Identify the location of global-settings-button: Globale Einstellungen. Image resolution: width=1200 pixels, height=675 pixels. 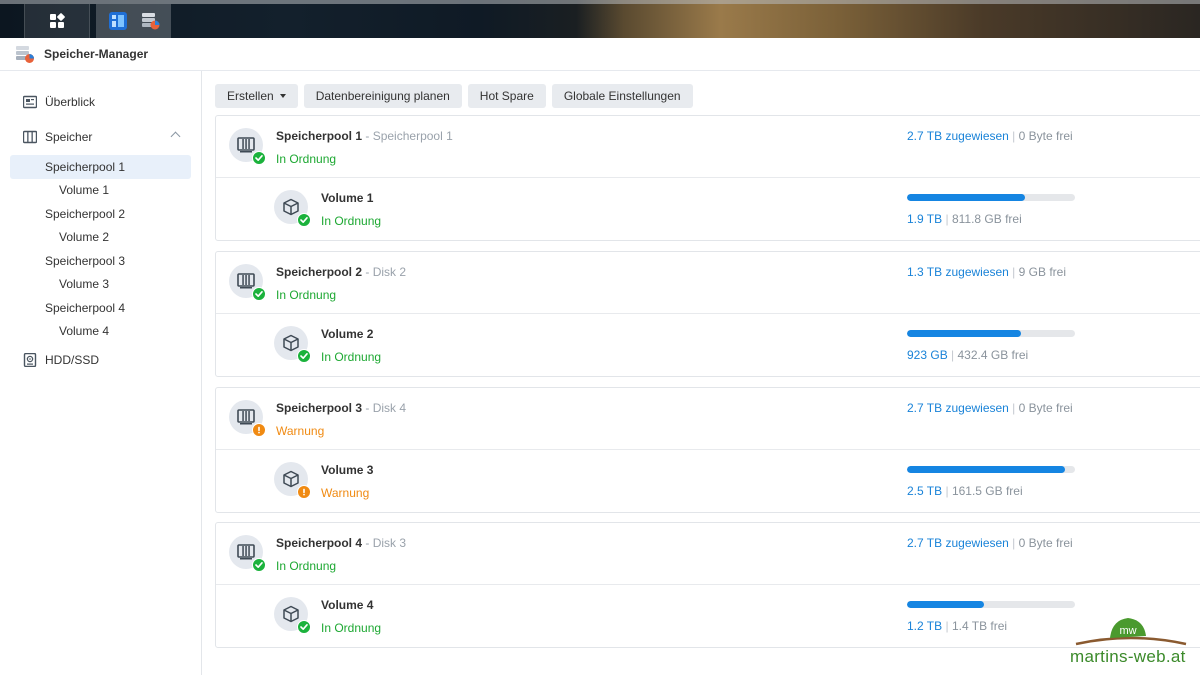
(622, 96).